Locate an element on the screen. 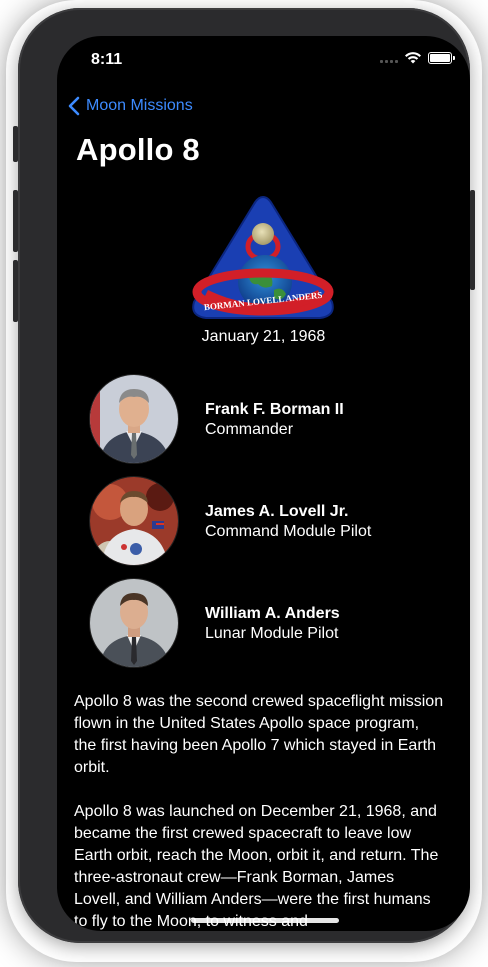  silent-switch is located at coordinates (15, 144).